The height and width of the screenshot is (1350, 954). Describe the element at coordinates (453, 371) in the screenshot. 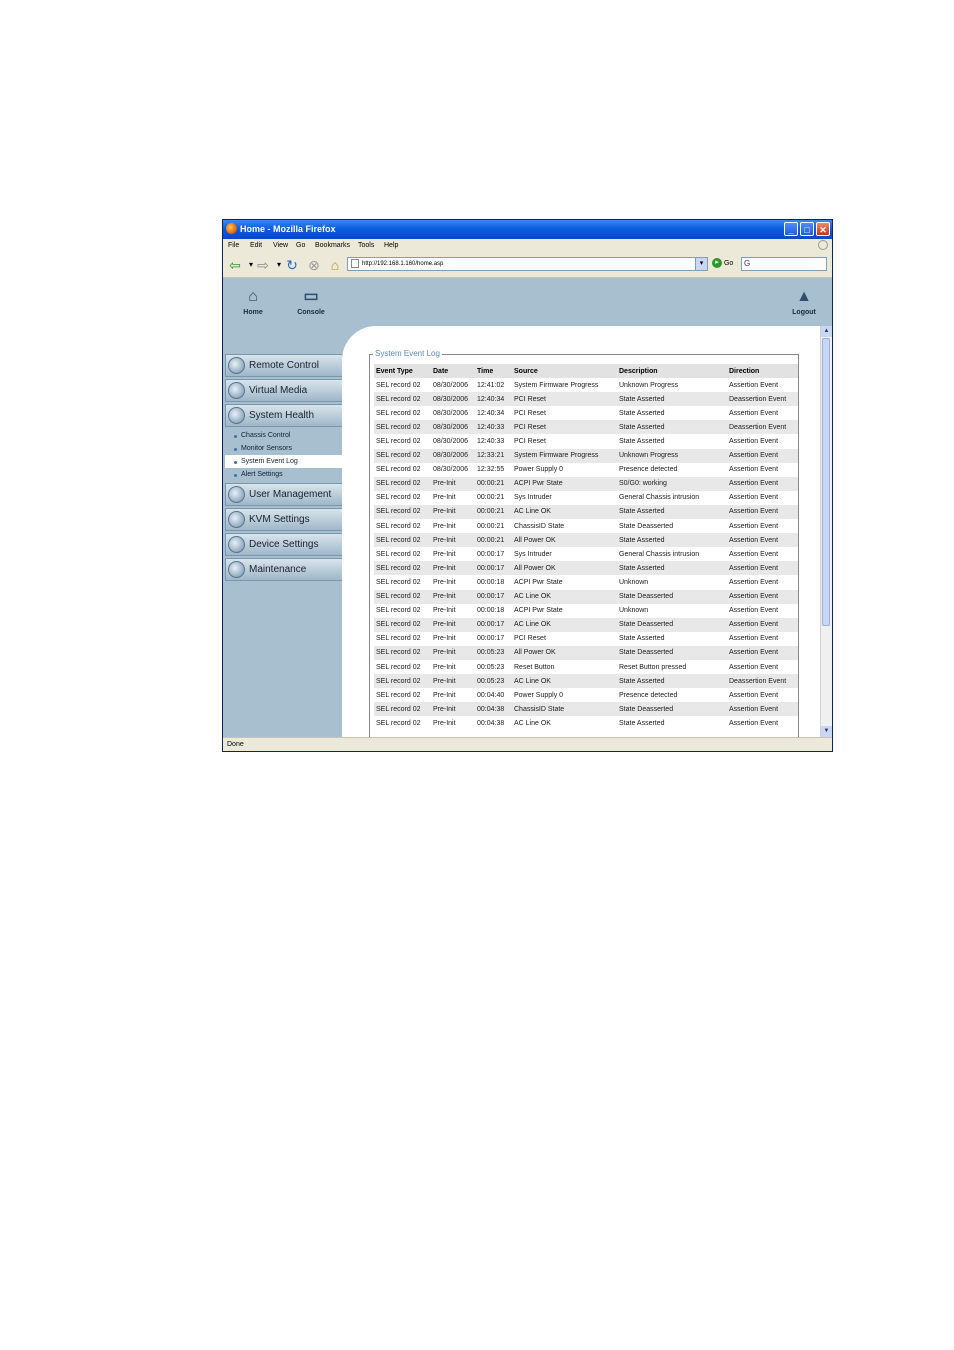

I see `column-header: Date` at that location.